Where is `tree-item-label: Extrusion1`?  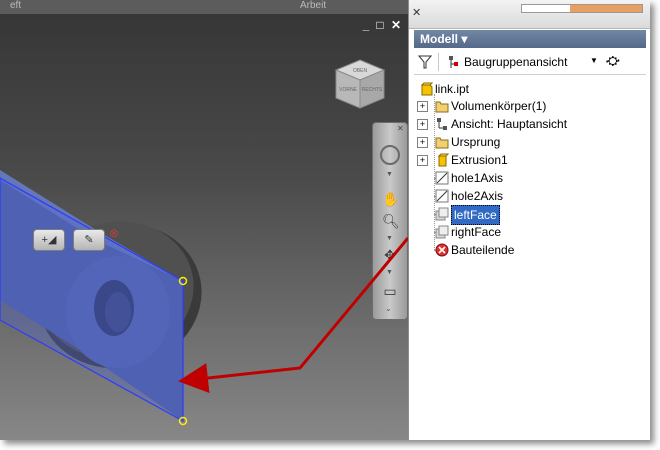
tree-item-label: Extrusion1 is located at coordinates (479, 160).